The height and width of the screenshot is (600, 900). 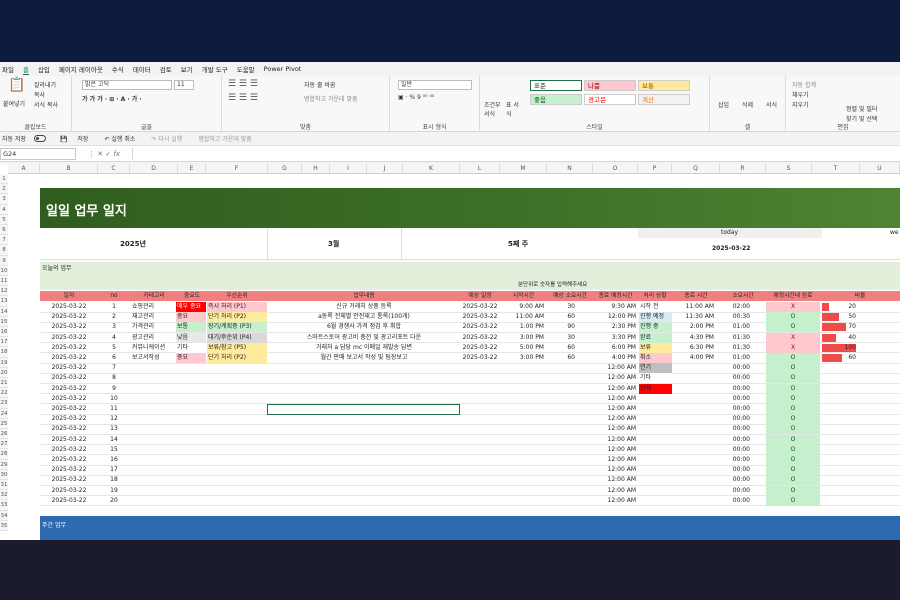 I want to click on name-box: G24, so click(x=38, y=153).